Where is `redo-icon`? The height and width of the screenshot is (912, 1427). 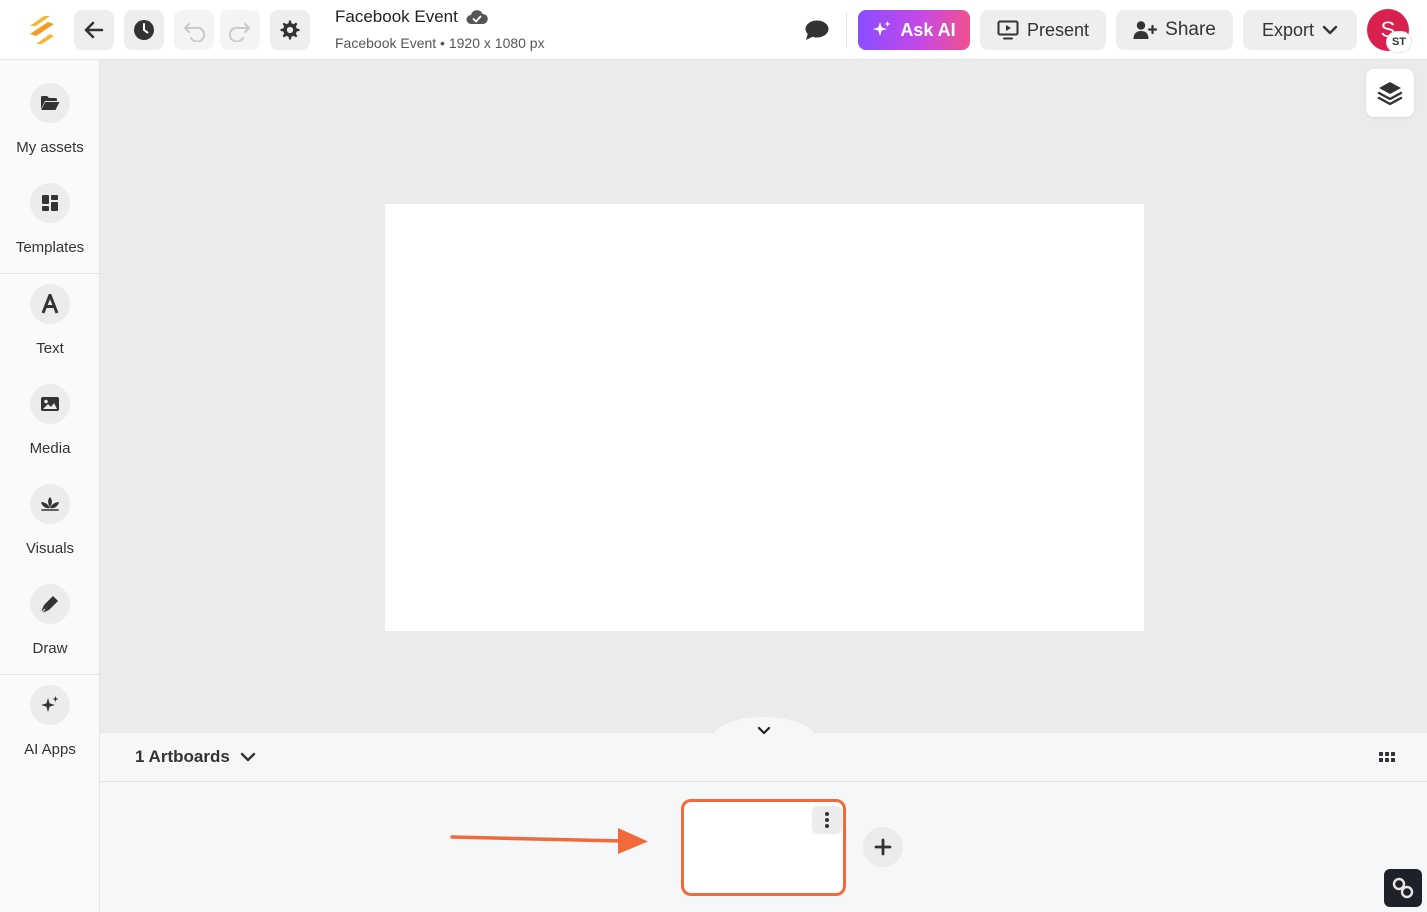
redo-icon is located at coordinates (239, 32).